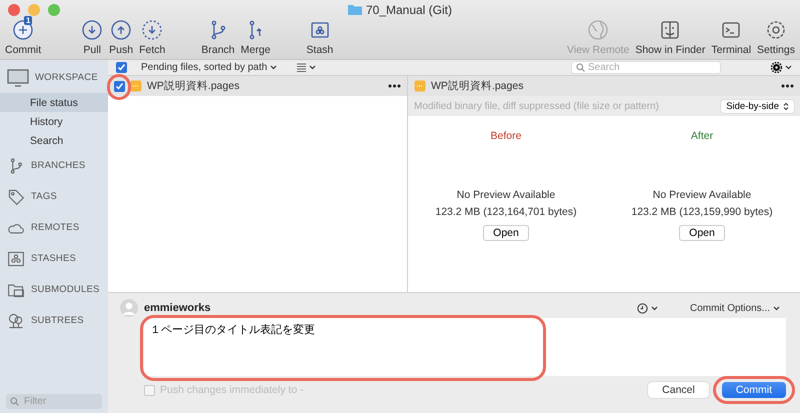 This screenshot has width=800, height=413. I want to click on sort-dropdown: Pending files, sorted by path, so click(209, 67).